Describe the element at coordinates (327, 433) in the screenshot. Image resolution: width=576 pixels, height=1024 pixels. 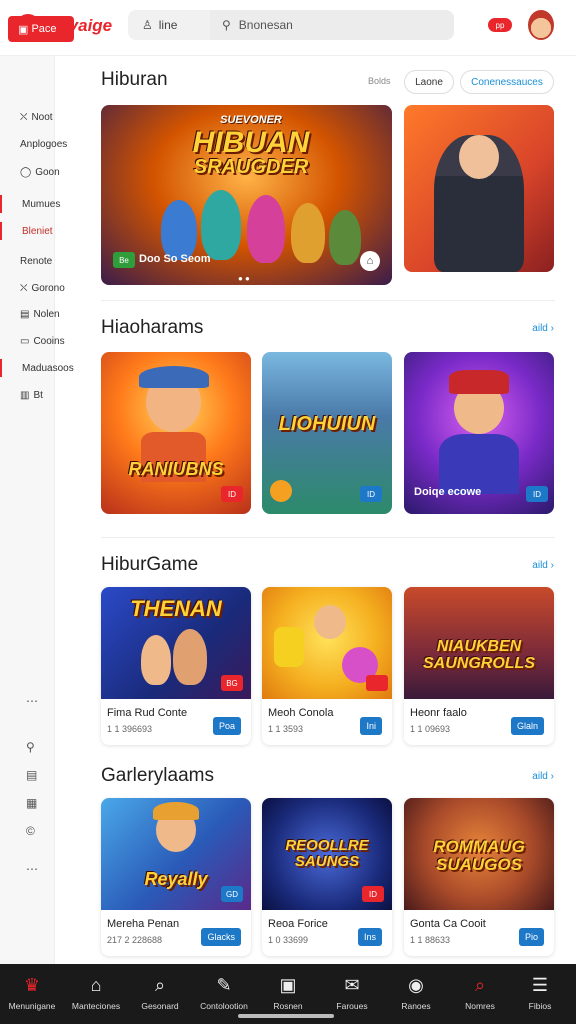
I see `game-tile-2: LIOHUIUN ID` at that location.